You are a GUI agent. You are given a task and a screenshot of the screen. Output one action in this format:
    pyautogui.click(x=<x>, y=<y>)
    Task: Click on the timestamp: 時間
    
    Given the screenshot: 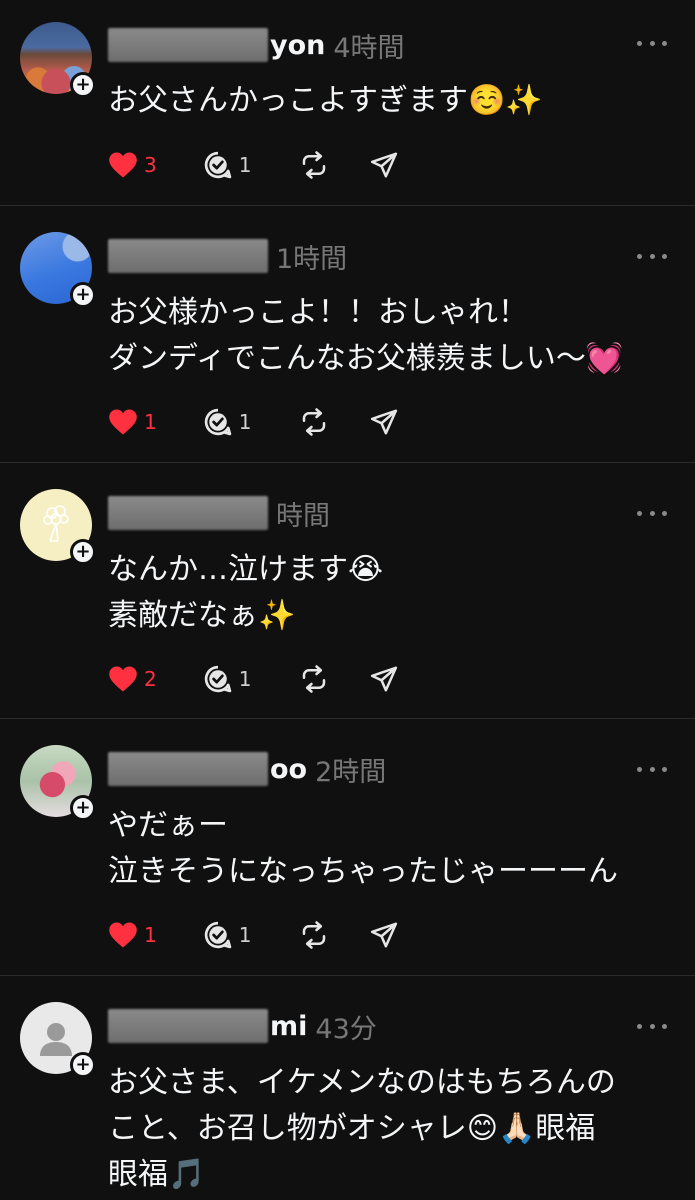 What is the action you would take?
    pyautogui.click(x=303, y=516)
    